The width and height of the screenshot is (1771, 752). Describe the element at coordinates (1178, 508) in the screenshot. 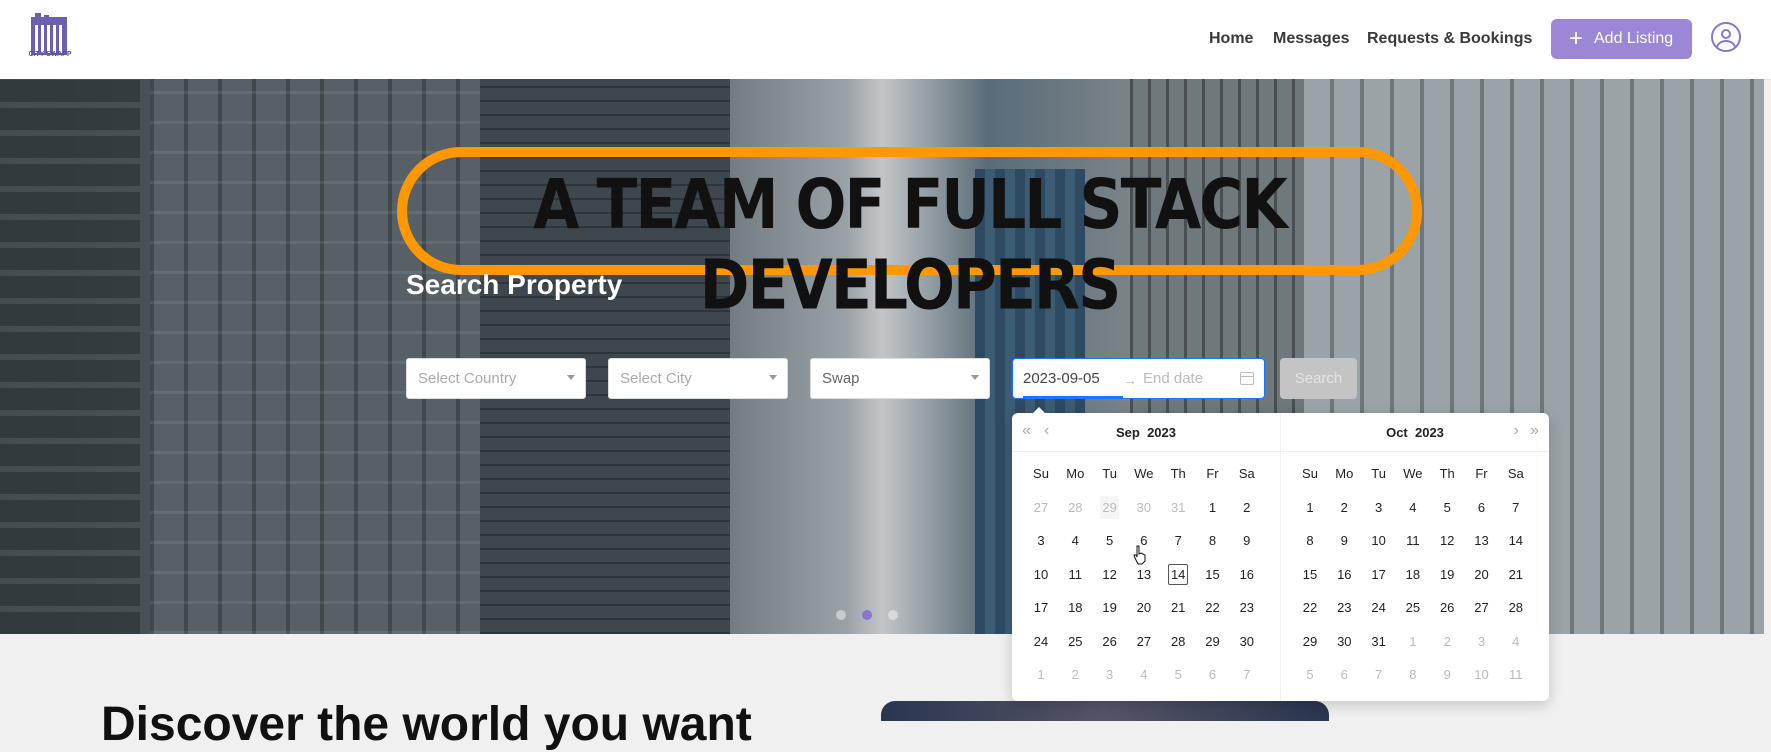

I see `calendar-day: 31` at that location.